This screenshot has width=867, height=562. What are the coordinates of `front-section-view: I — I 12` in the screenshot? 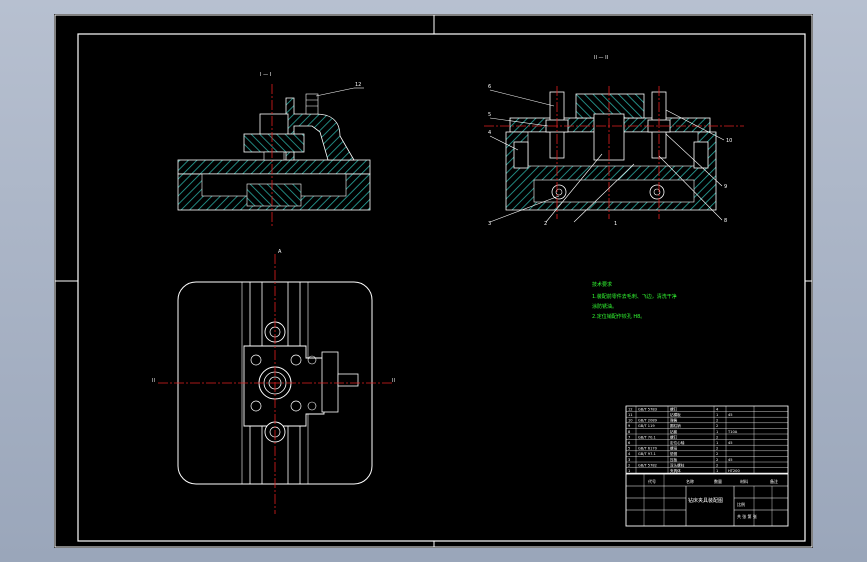 It's located at (274, 149).